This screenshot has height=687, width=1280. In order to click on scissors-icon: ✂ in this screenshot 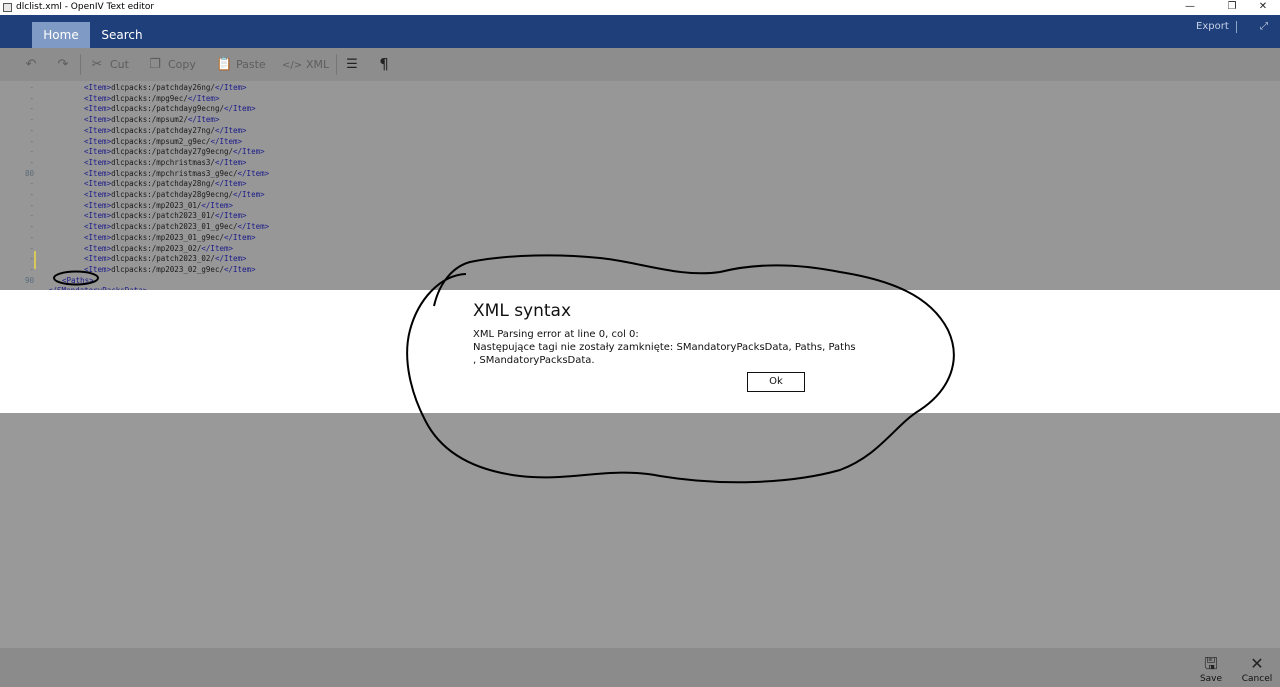, I will do `click(97, 64)`.